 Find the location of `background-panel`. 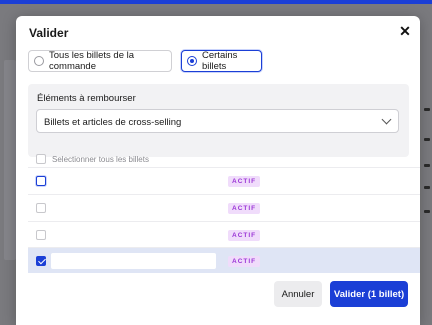

background-panel is located at coordinates (10, 160).